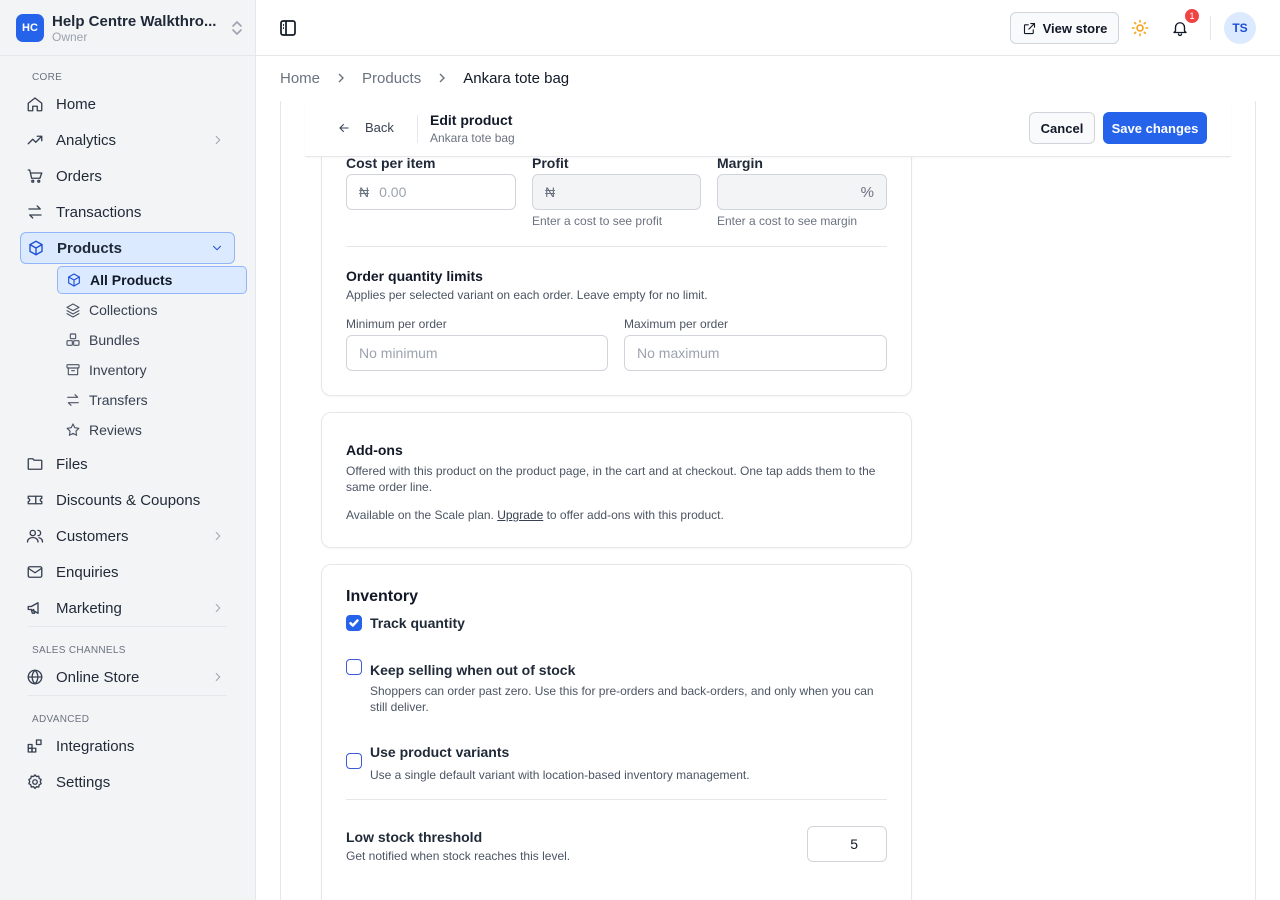 The width and height of the screenshot is (1280, 900). What do you see at coordinates (152, 400) in the screenshot?
I see `subnav-transfers: Transfers` at bounding box center [152, 400].